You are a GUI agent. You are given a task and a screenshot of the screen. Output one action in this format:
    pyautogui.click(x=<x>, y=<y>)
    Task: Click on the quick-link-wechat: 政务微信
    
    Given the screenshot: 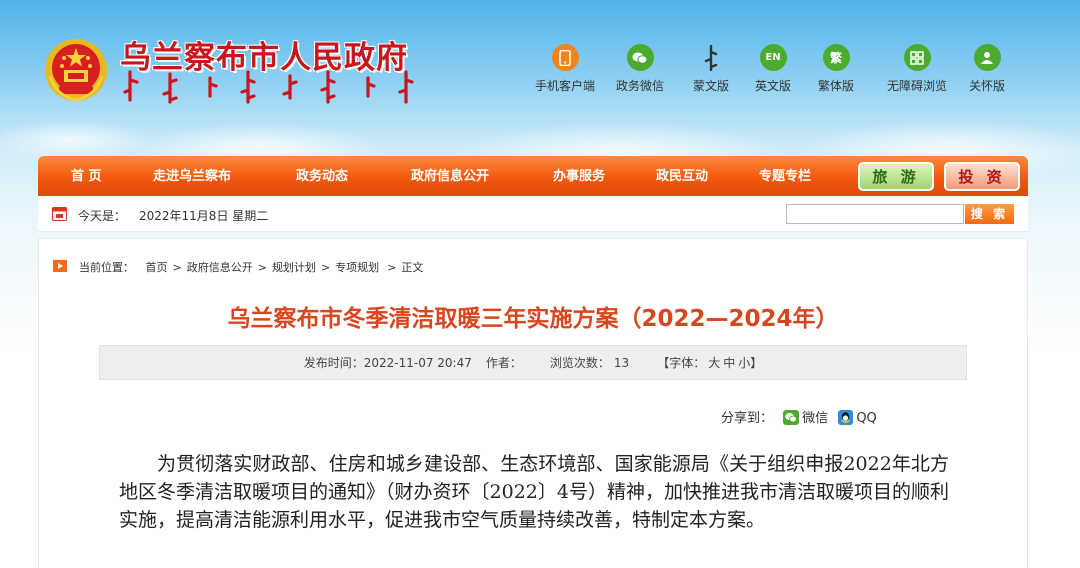 What is the action you would take?
    pyautogui.click(x=640, y=69)
    